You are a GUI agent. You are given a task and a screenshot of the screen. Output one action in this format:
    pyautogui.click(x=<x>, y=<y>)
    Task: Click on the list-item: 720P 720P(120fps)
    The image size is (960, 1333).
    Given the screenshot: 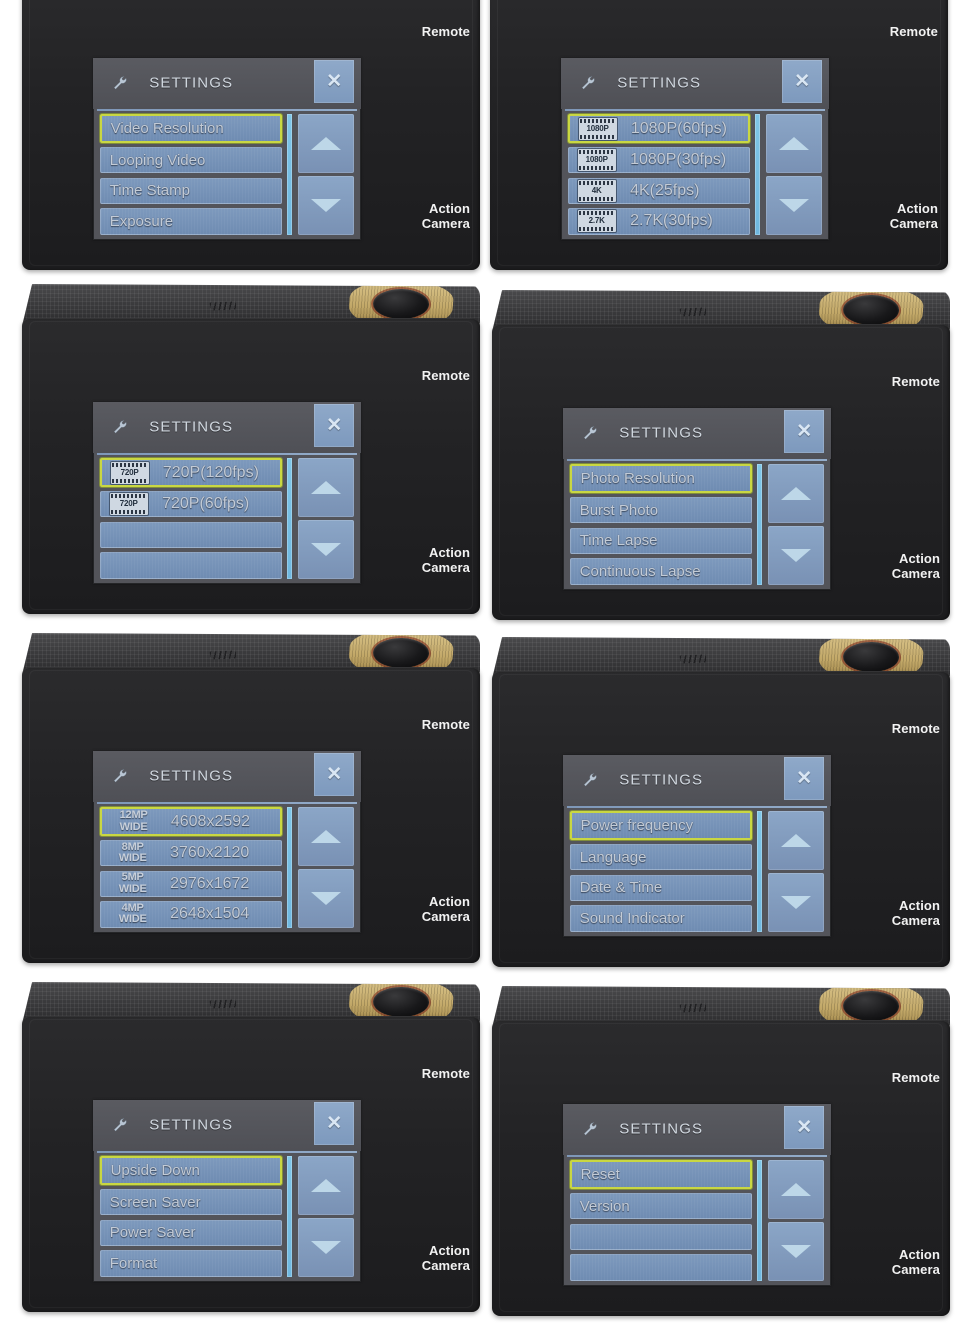 What is the action you would take?
    pyautogui.click(x=190, y=472)
    